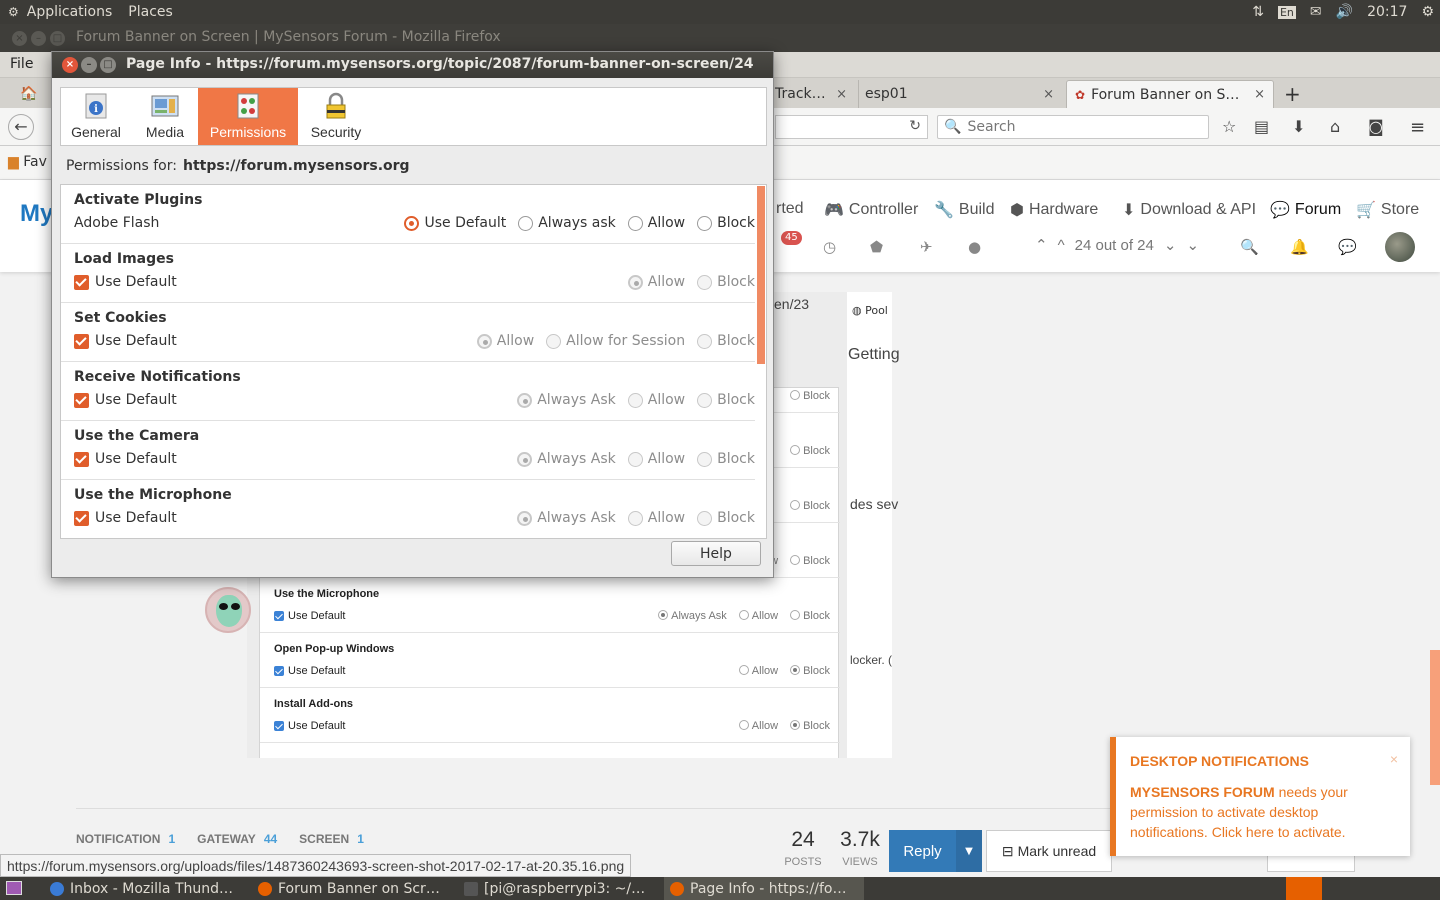  Describe the element at coordinates (1258, 12) in the screenshot. I see `network-icon: ⇅` at that location.